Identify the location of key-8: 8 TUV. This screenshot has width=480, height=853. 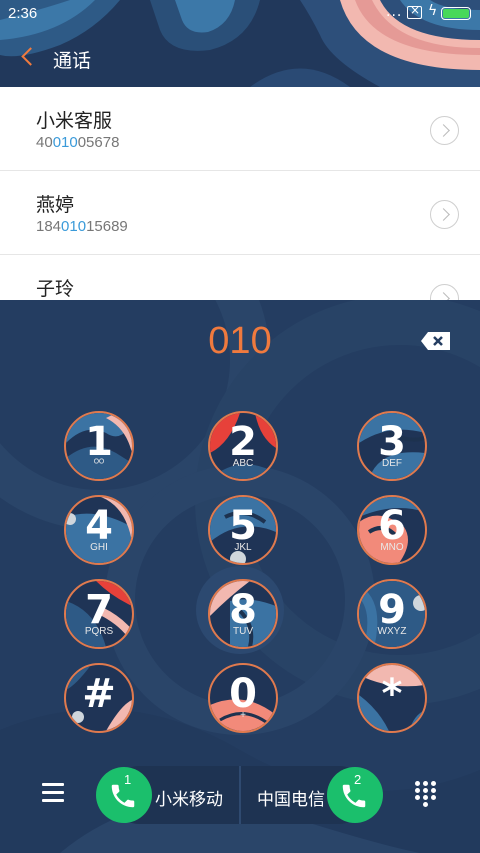
(243, 614).